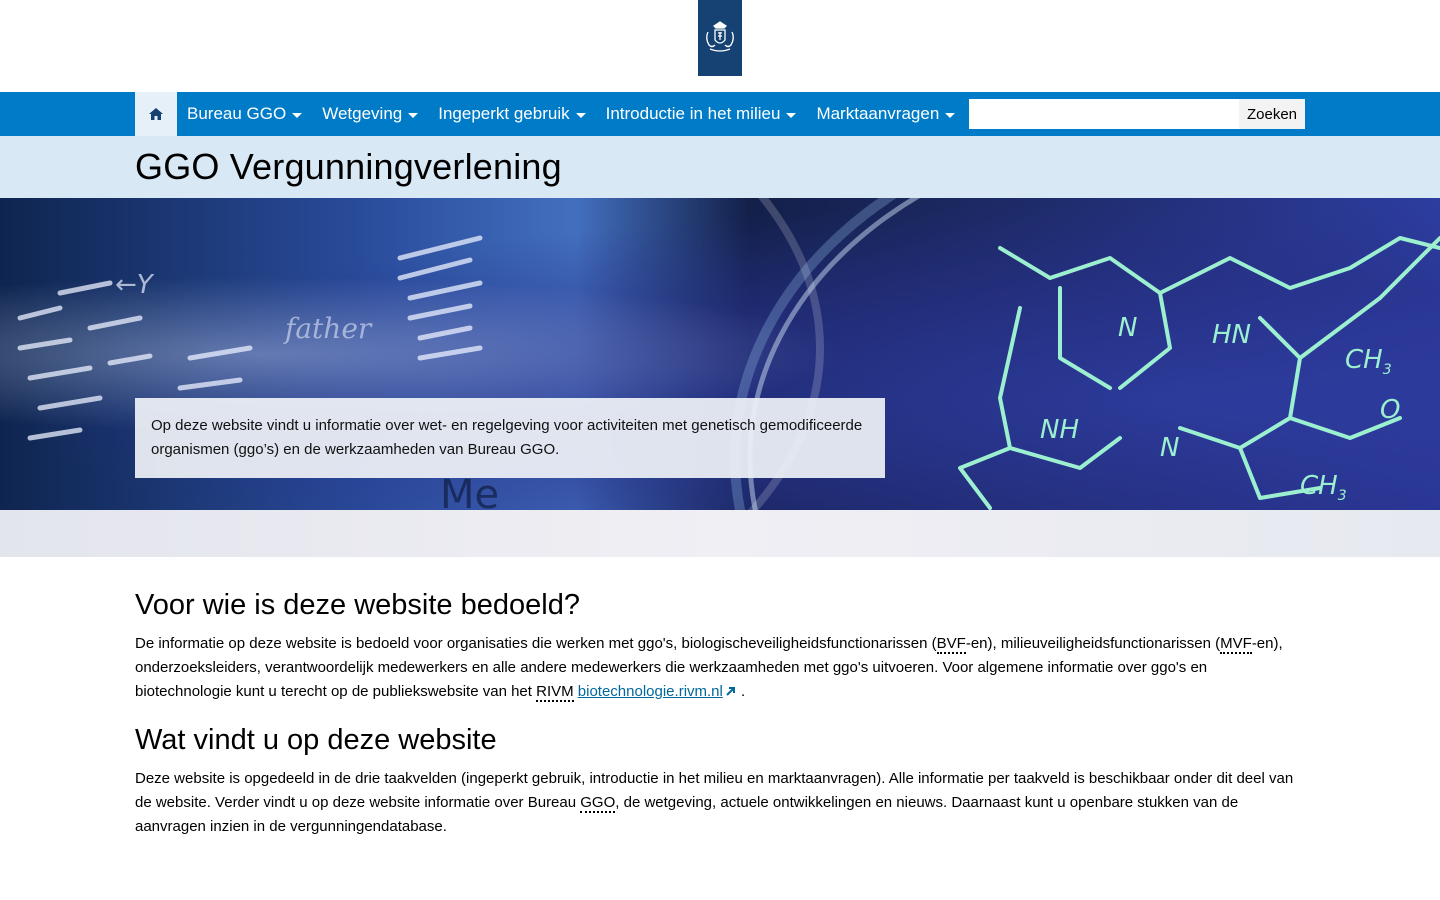 The image size is (1440, 900). I want to click on svg-text: NH, so click(1059, 430).